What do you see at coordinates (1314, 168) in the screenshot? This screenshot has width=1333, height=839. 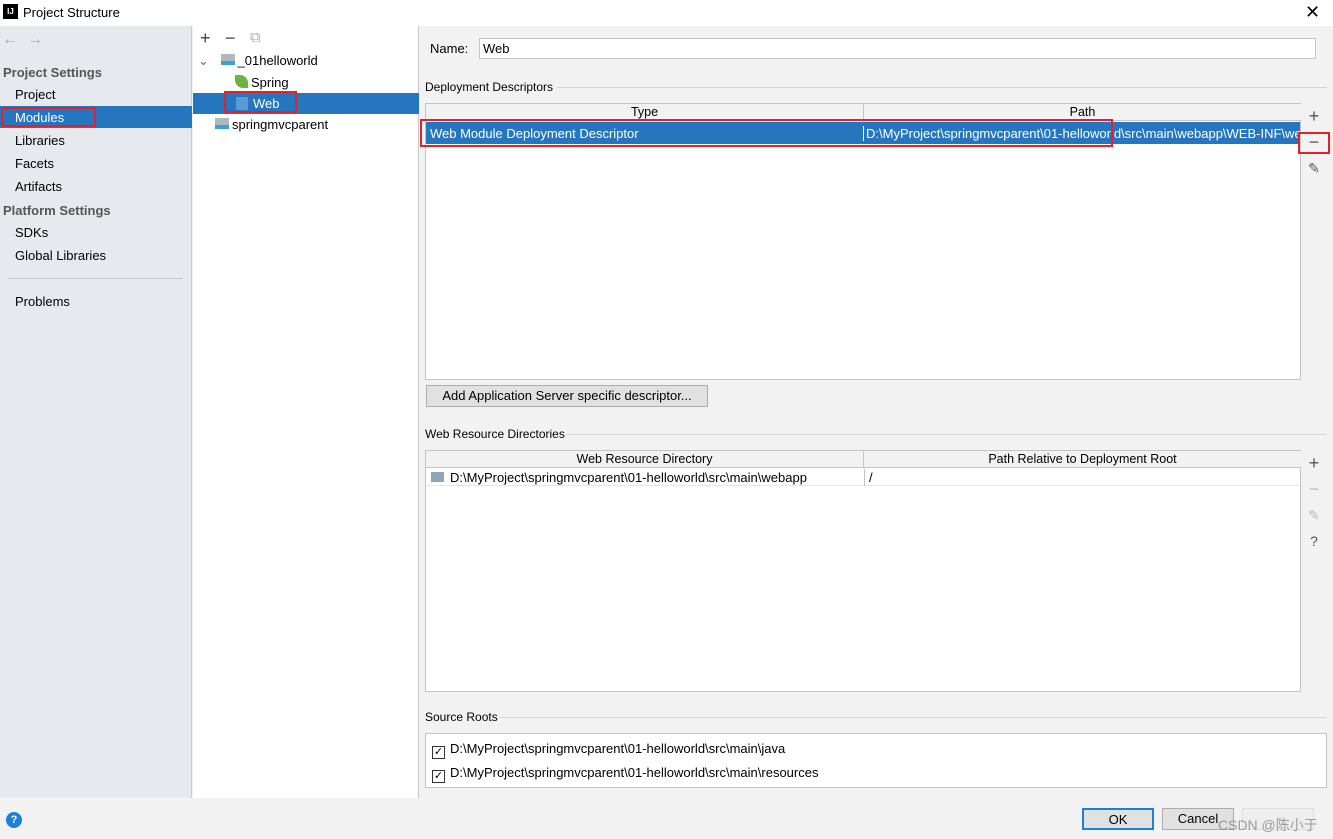 I see `edit-descriptor-button: ✎` at bounding box center [1314, 168].